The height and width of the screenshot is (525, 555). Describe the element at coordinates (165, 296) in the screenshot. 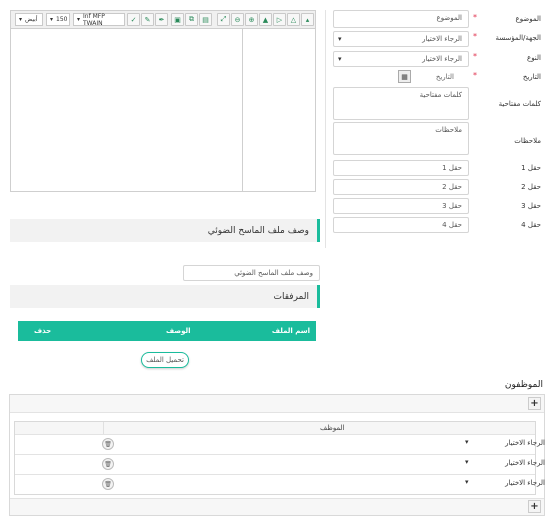

I see `attachments-heading: المرفقات` at that location.